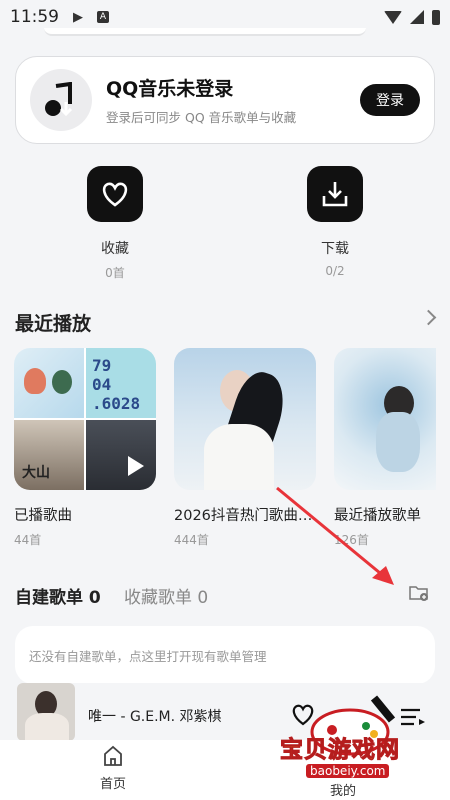 The width and height of the screenshot is (450, 800). I want to click on track-cover, so click(46, 712).